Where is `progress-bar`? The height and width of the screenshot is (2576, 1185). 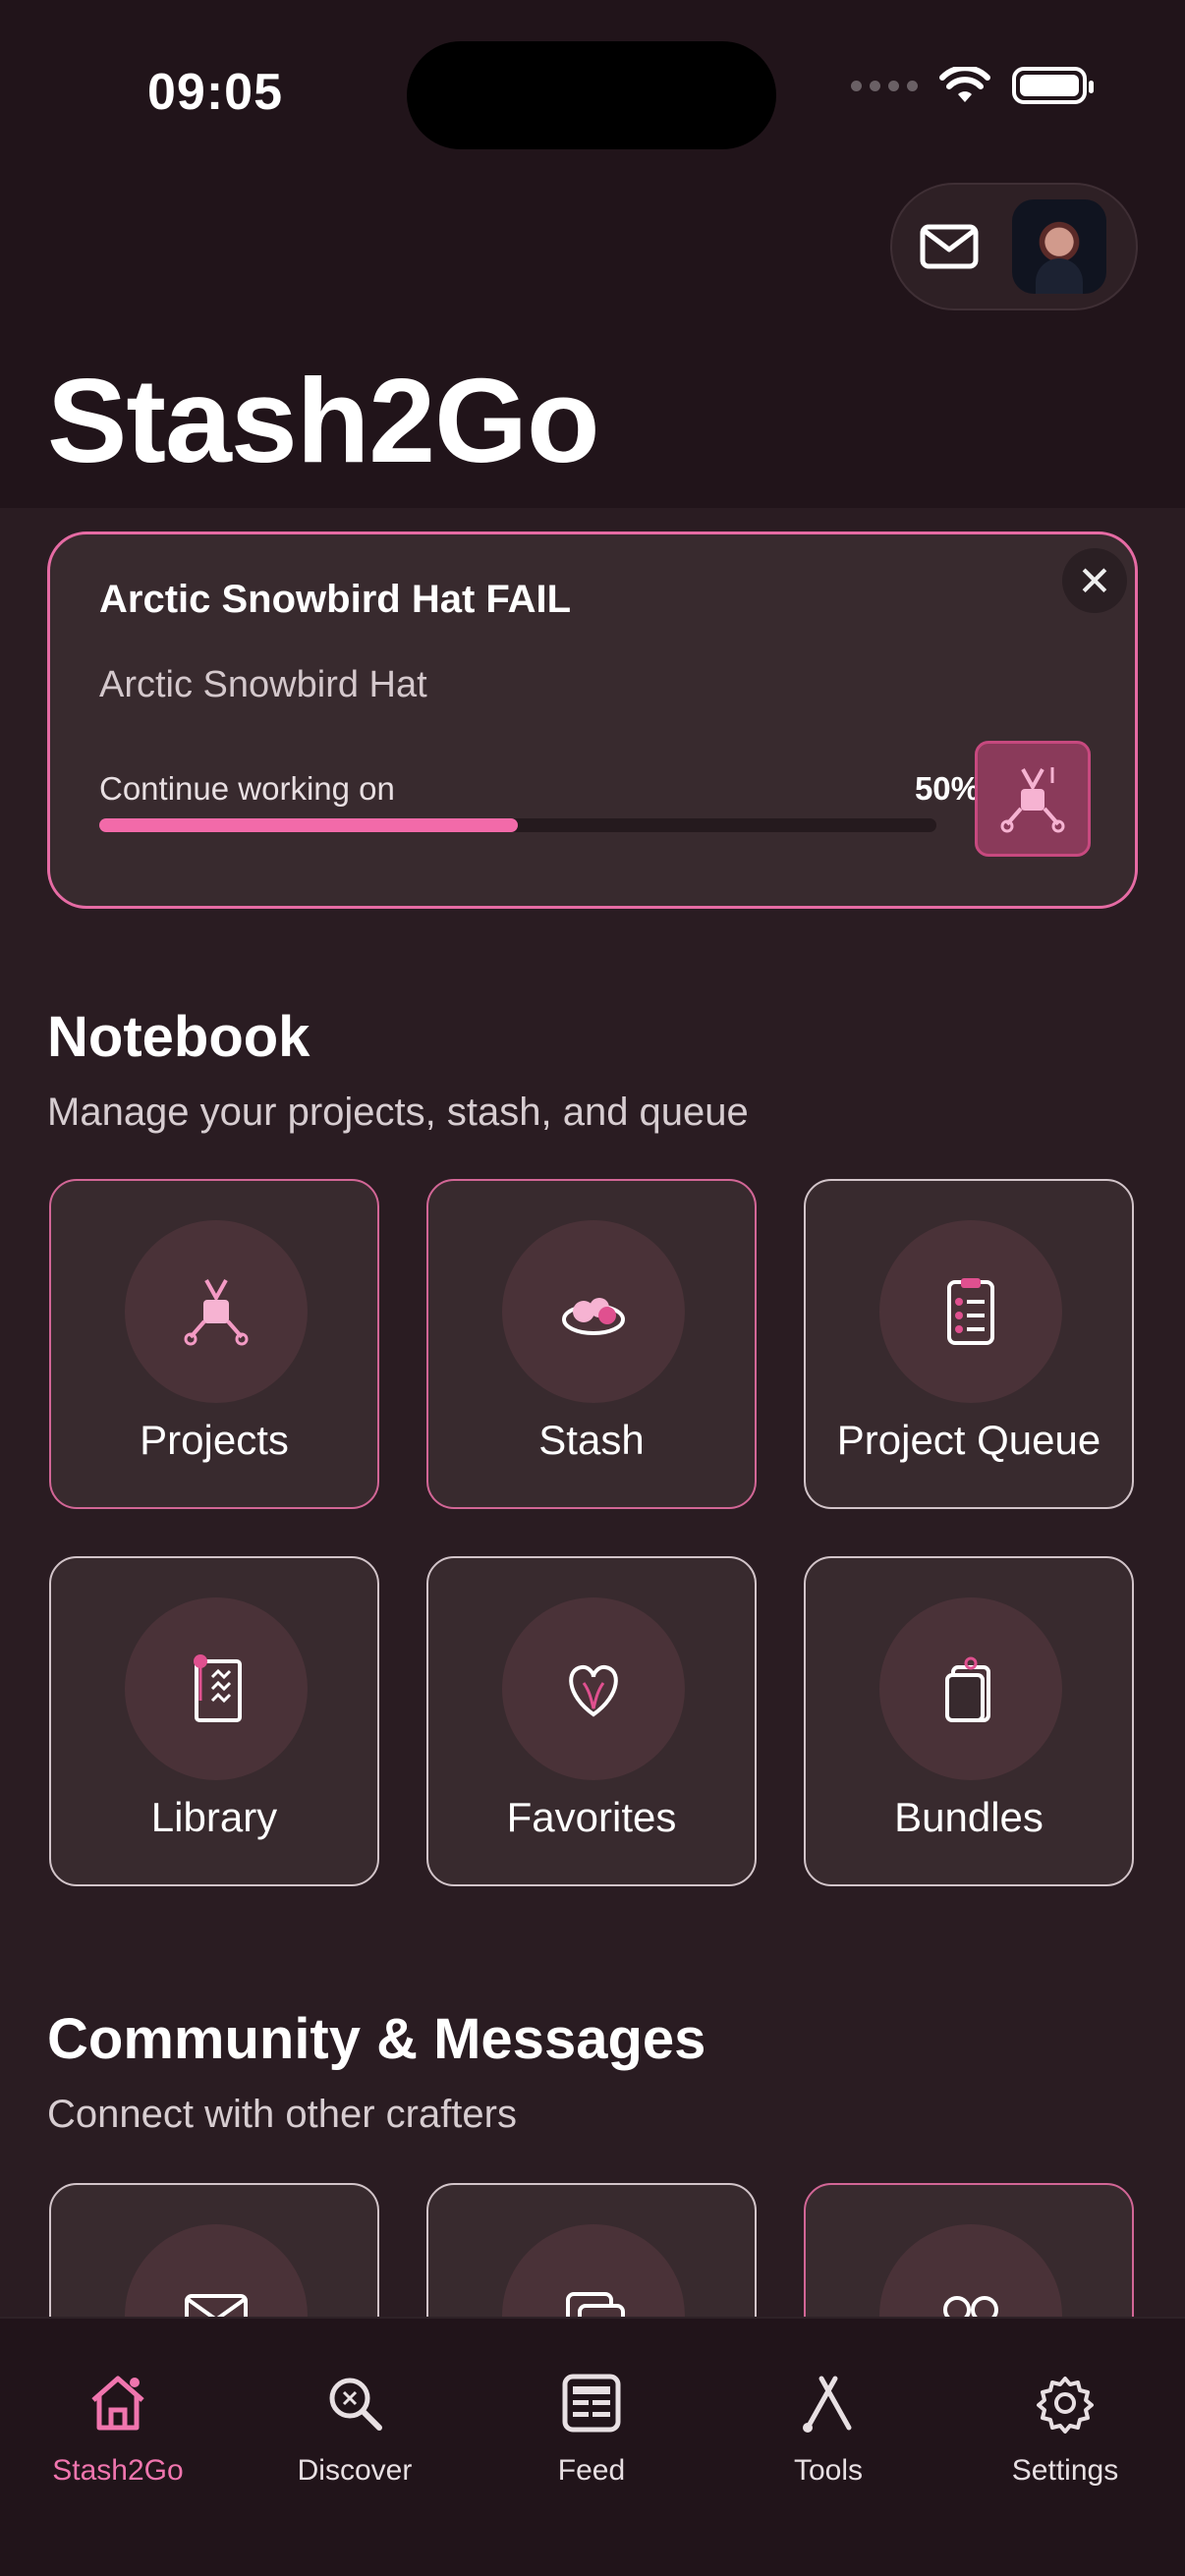 progress-bar is located at coordinates (517, 825).